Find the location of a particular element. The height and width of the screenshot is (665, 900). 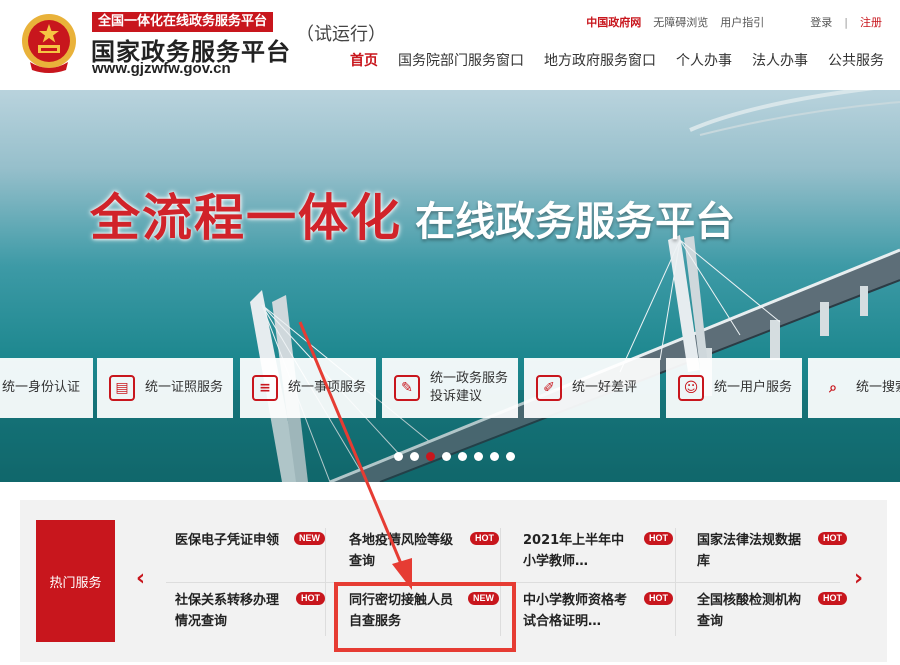

carousel-dot-active is located at coordinates (430, 456).